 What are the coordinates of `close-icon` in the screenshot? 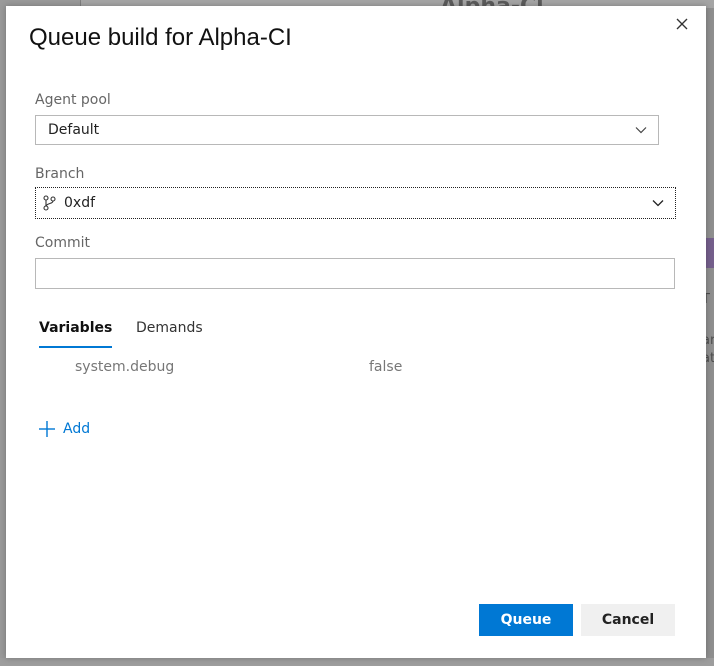 It's located at (682, 24).